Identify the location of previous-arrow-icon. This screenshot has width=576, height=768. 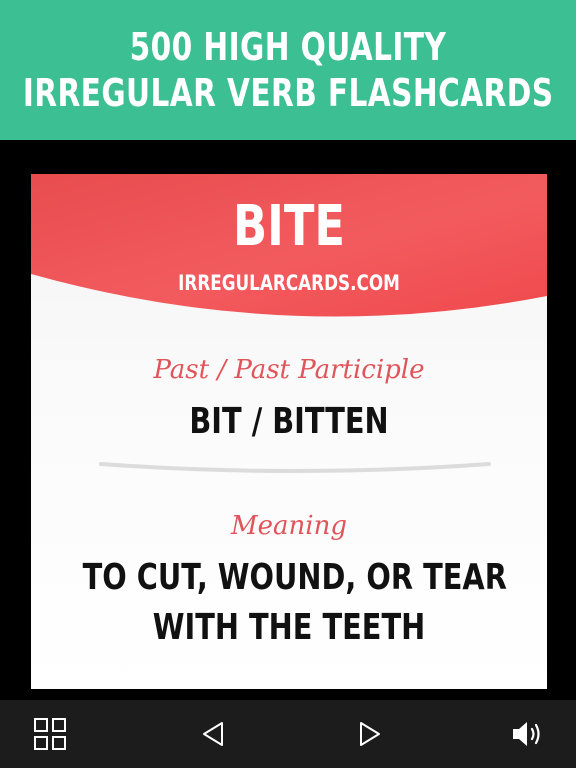
(213, 734).